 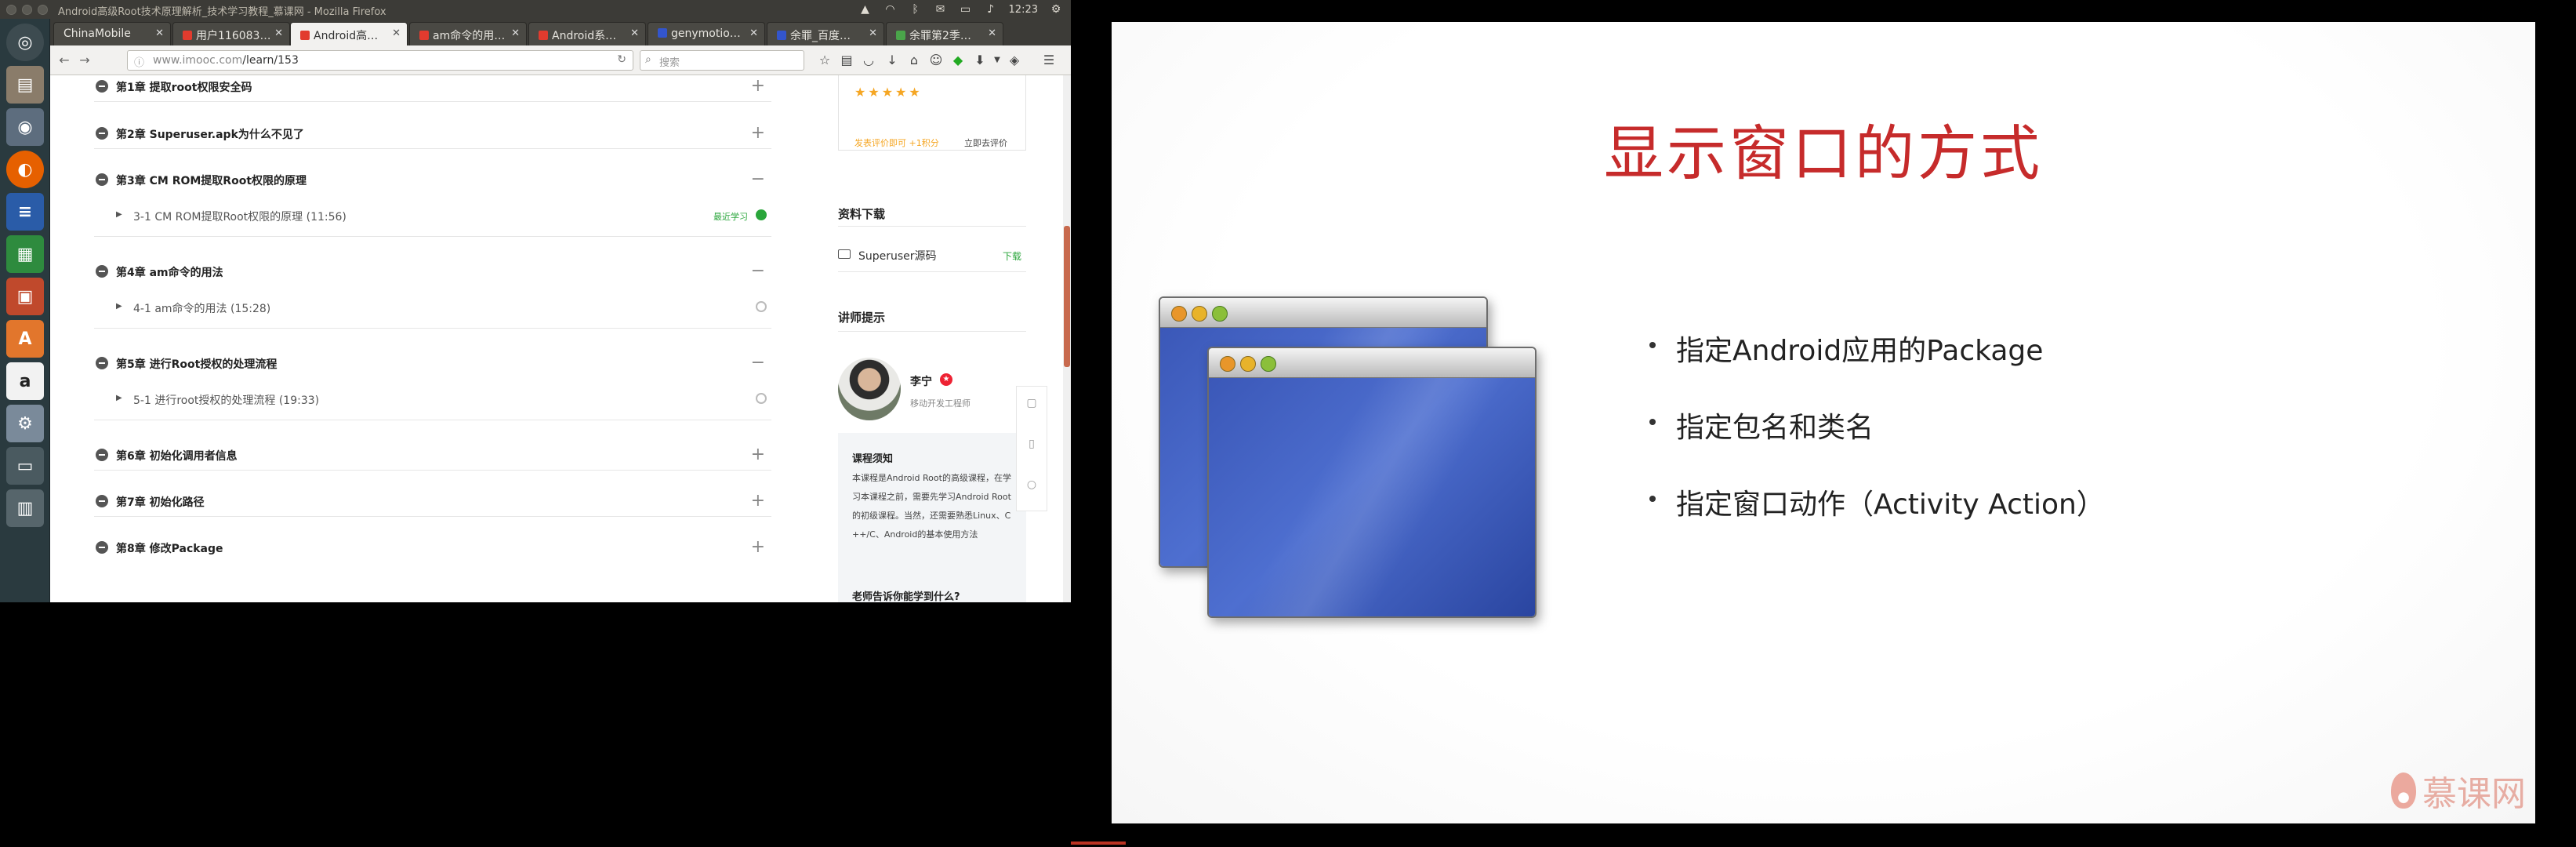 What do you see at coordinates (25, 85) in the screenshot?
I see `files-icon: ▤` at bounding box center [25, 85].